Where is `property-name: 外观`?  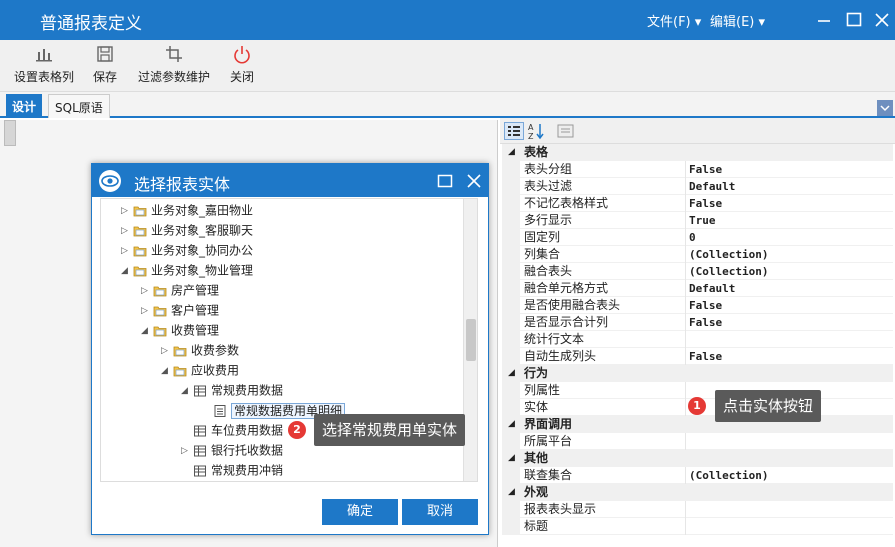
property-name: 外观 is located at coordinates (536, 492).